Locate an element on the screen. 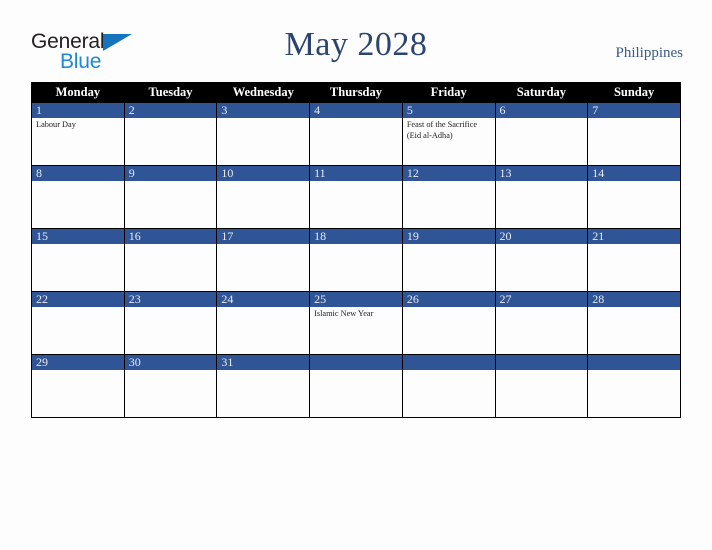  day-number: 11 is located at coordinates (356, 173).